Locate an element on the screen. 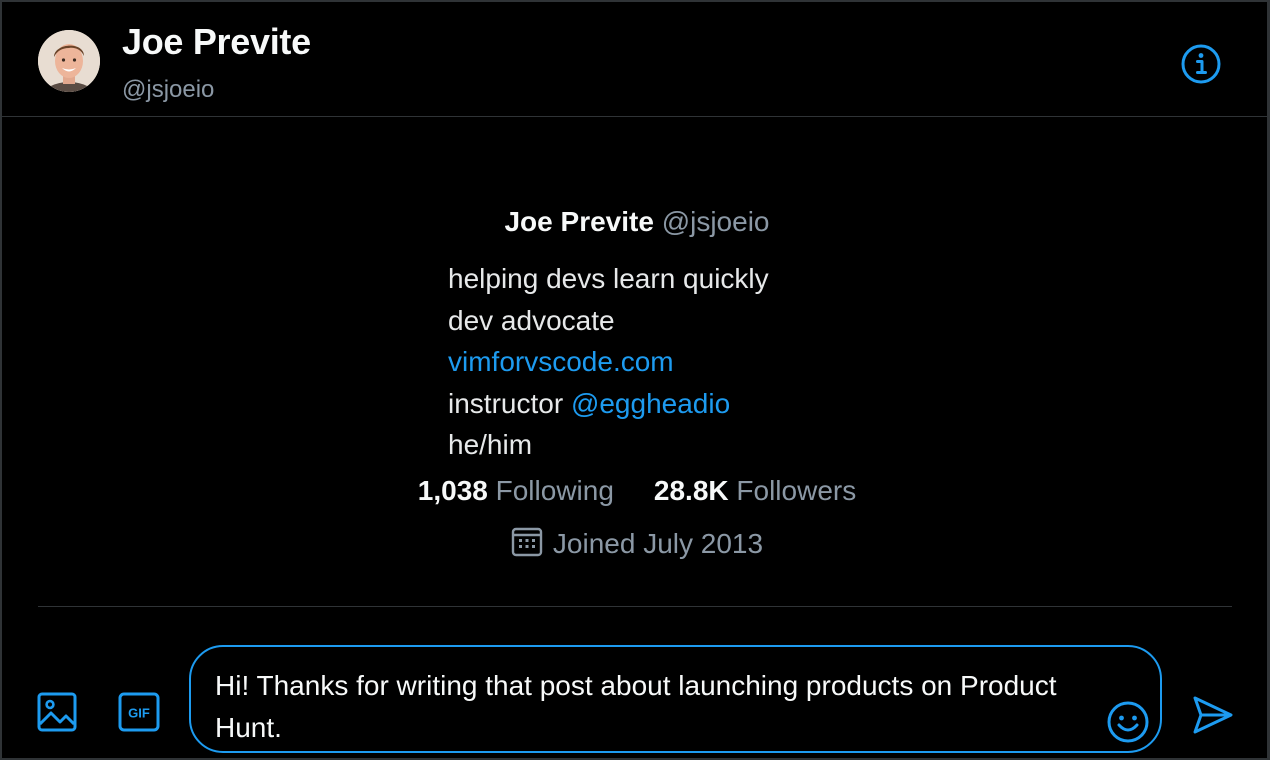  gif-icon: GIF is located at coordinates (139, 714).